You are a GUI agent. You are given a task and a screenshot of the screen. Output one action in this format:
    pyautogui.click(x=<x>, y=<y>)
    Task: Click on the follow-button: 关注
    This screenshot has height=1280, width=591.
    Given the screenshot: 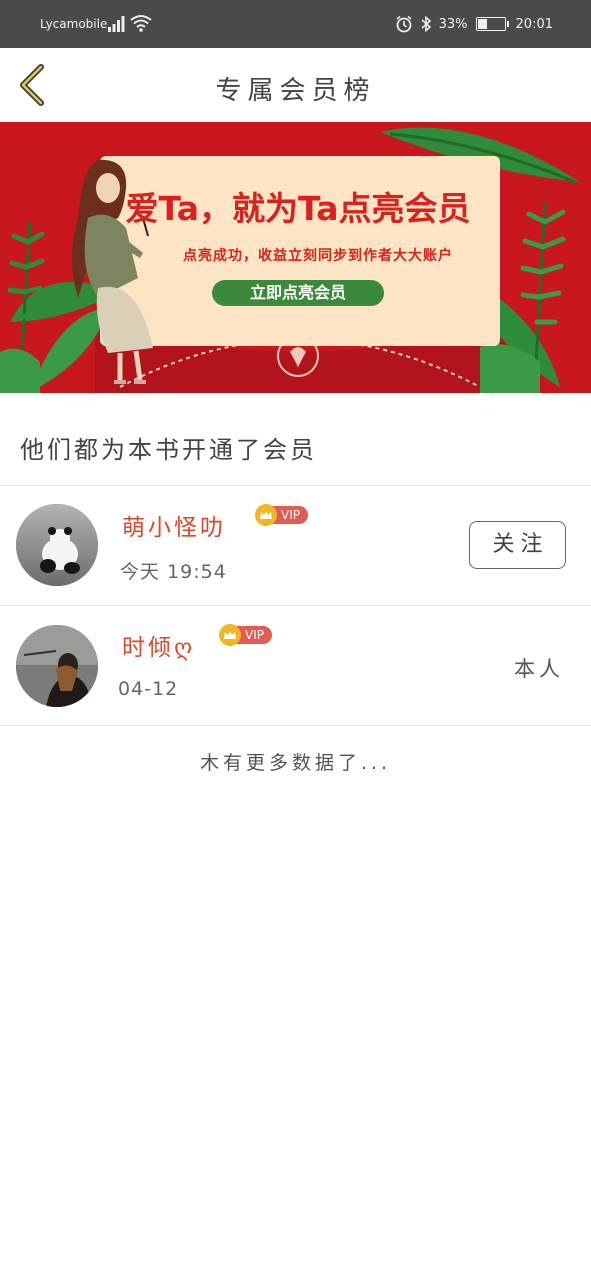 What is the action you would take?
    pyautogui.click(x=517, y=545)
    